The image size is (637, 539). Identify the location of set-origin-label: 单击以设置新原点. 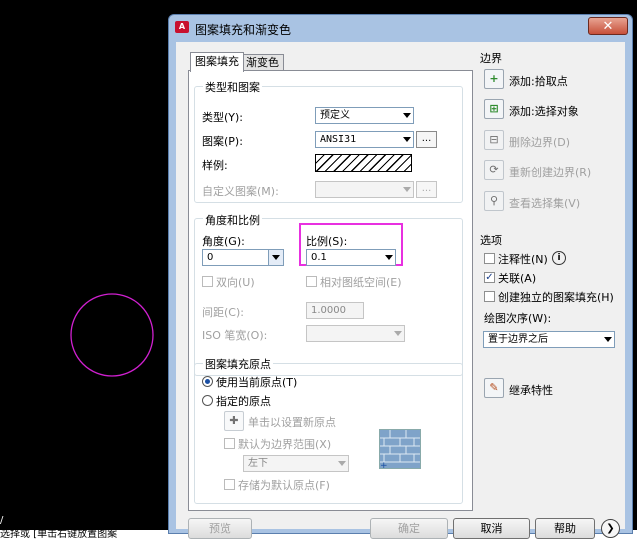
(292, 422).